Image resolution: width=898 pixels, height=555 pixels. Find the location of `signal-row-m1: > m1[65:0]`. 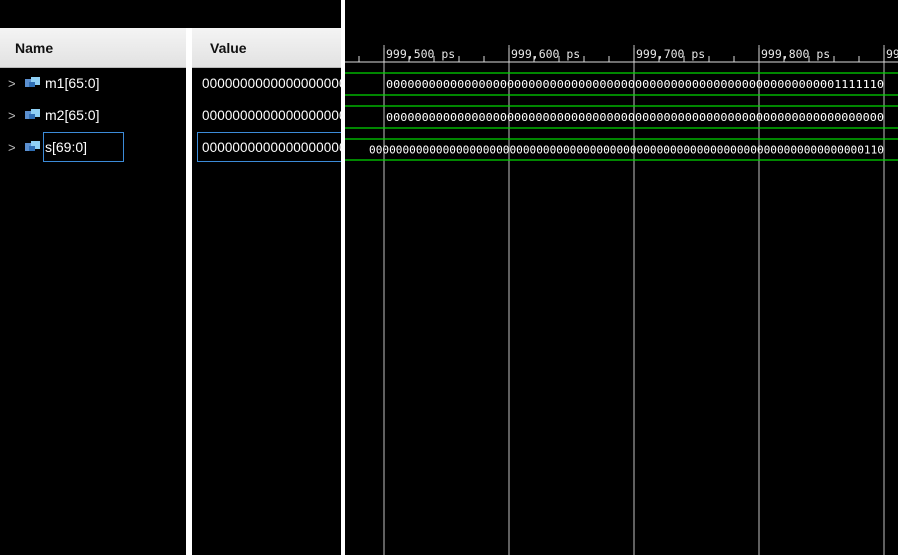

signal-row-m1: > m1[65:0] is located at coordinates (93, 83).